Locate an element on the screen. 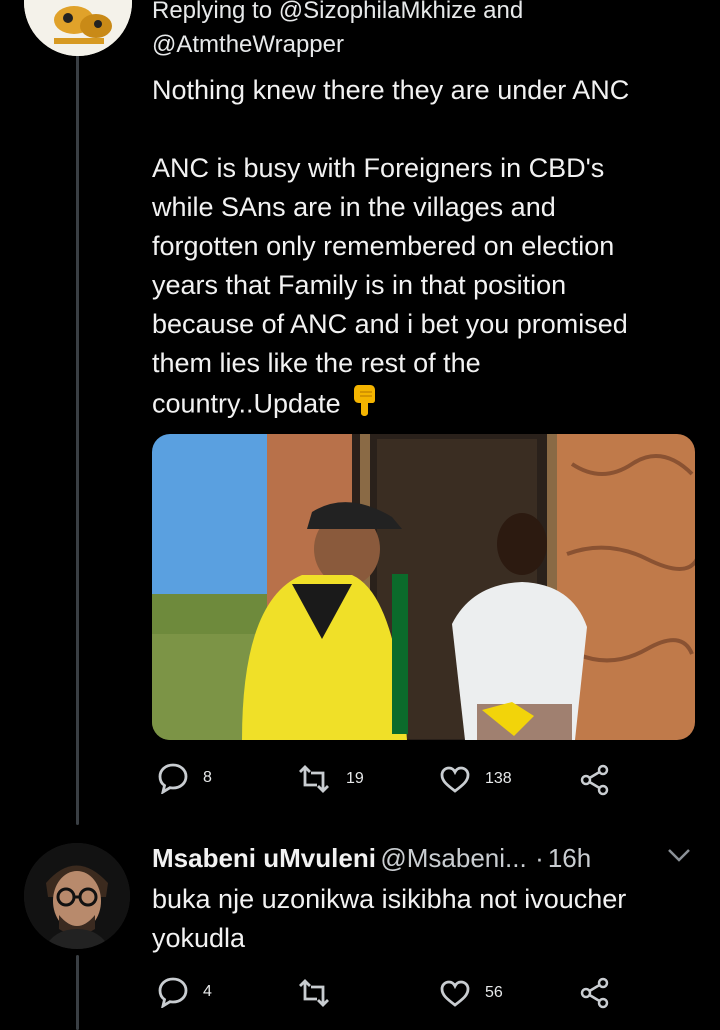 This screenshot has width=720, height=1030. share-action is located at coordinates (595, 780).